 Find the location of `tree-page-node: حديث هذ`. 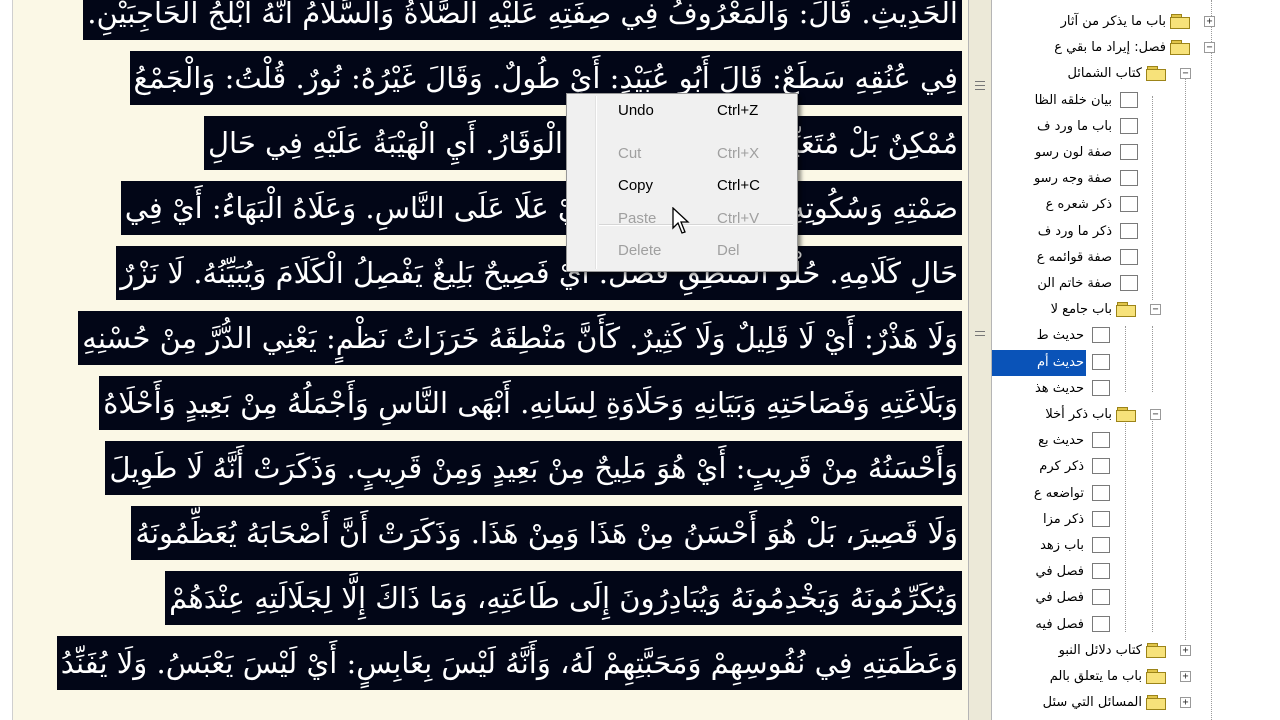

tree-page-node: حديث هذ is located at coordinates (1136, 389).